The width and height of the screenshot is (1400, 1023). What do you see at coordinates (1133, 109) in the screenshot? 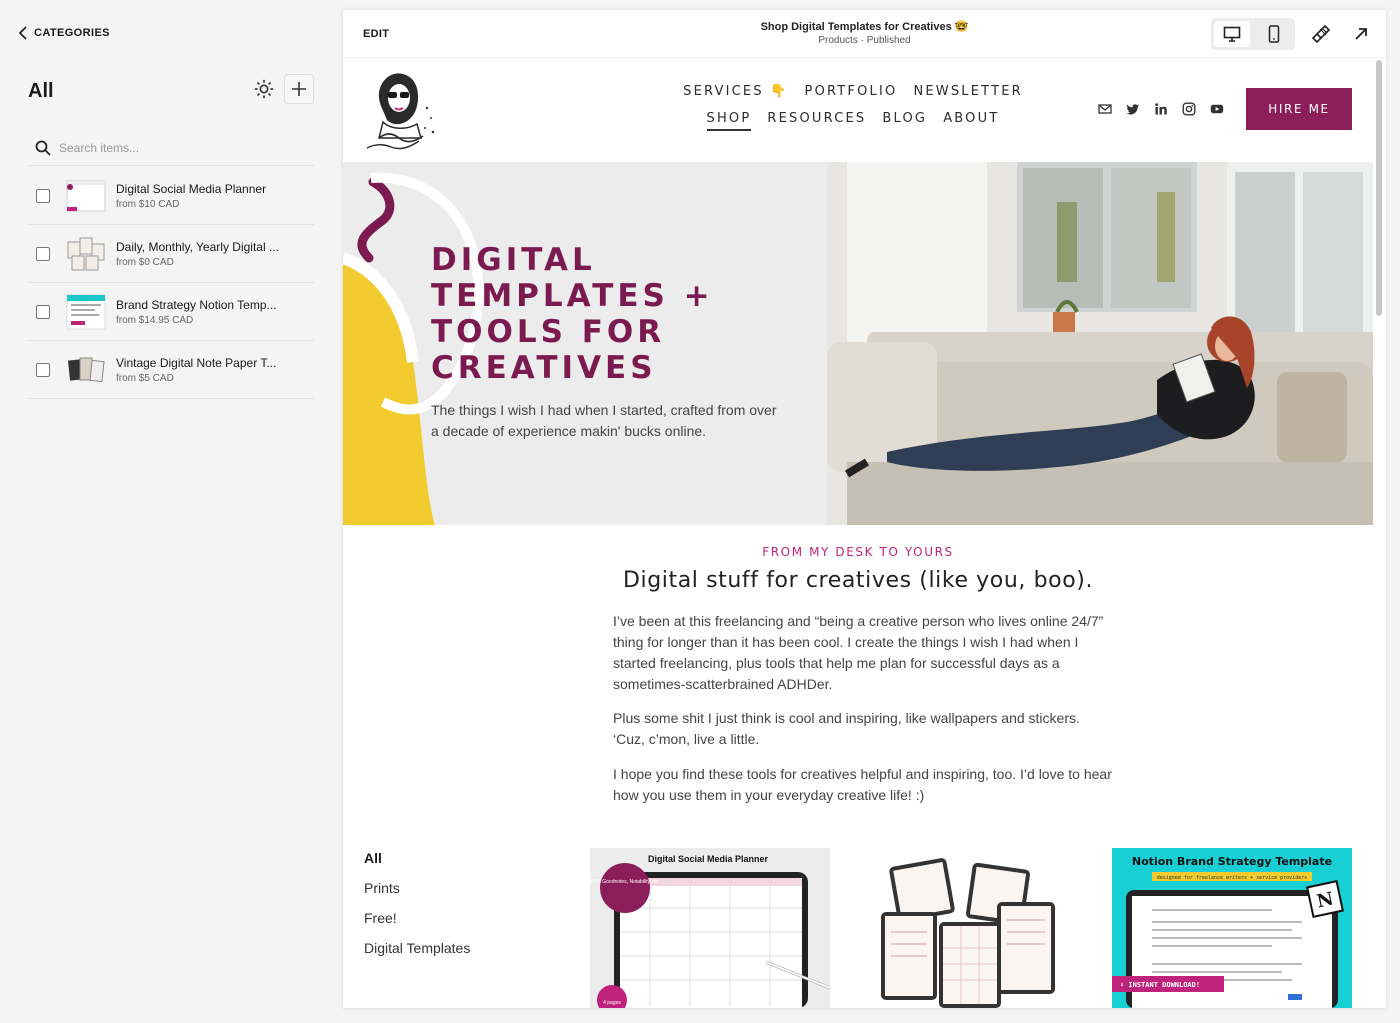
I see `twitter-icon` at bounding box center [1133, 109].